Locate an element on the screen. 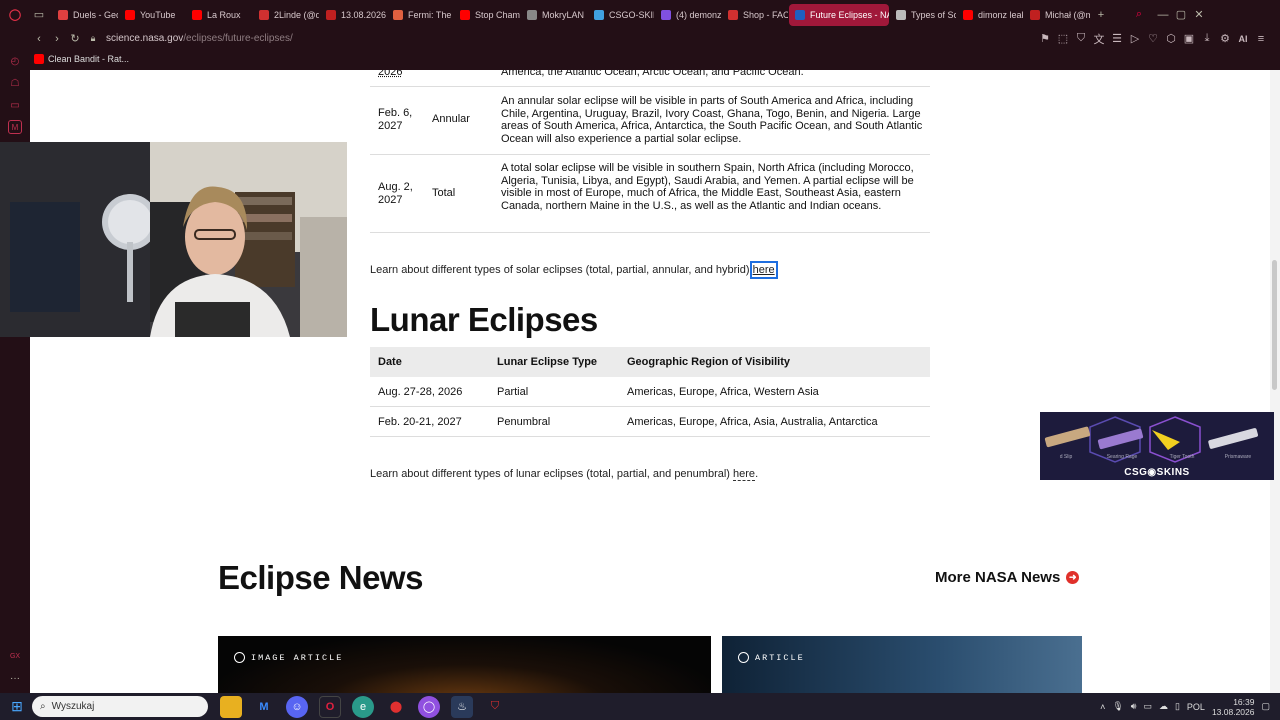 The width and height of the screenshot is (1280, 720). menu-icon: ≡ is located at coordinates (1261, 39).